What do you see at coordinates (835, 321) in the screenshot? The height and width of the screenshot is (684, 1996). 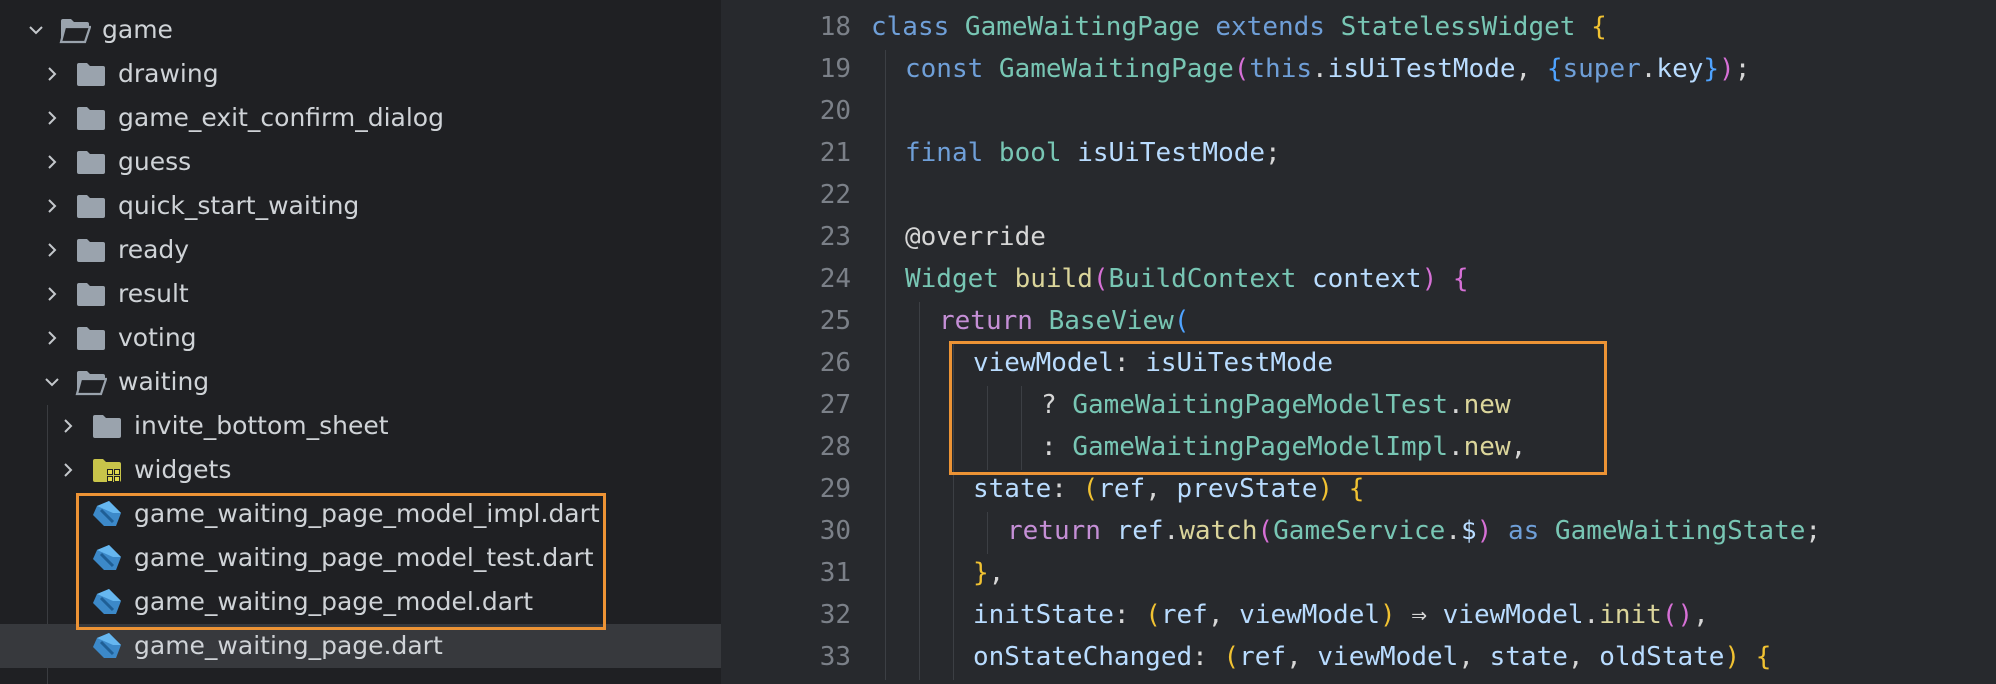 I see `line-number: 25` at bounding box center [835, 321].